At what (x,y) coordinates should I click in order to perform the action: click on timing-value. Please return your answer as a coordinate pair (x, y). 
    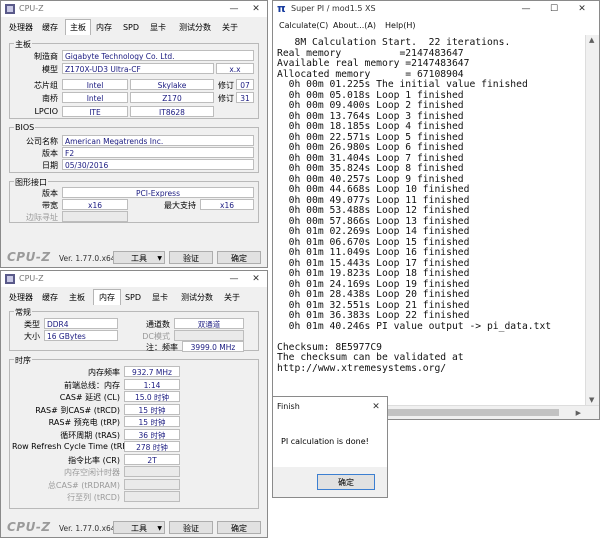
    Looking at the image, I should click on (152, 484).